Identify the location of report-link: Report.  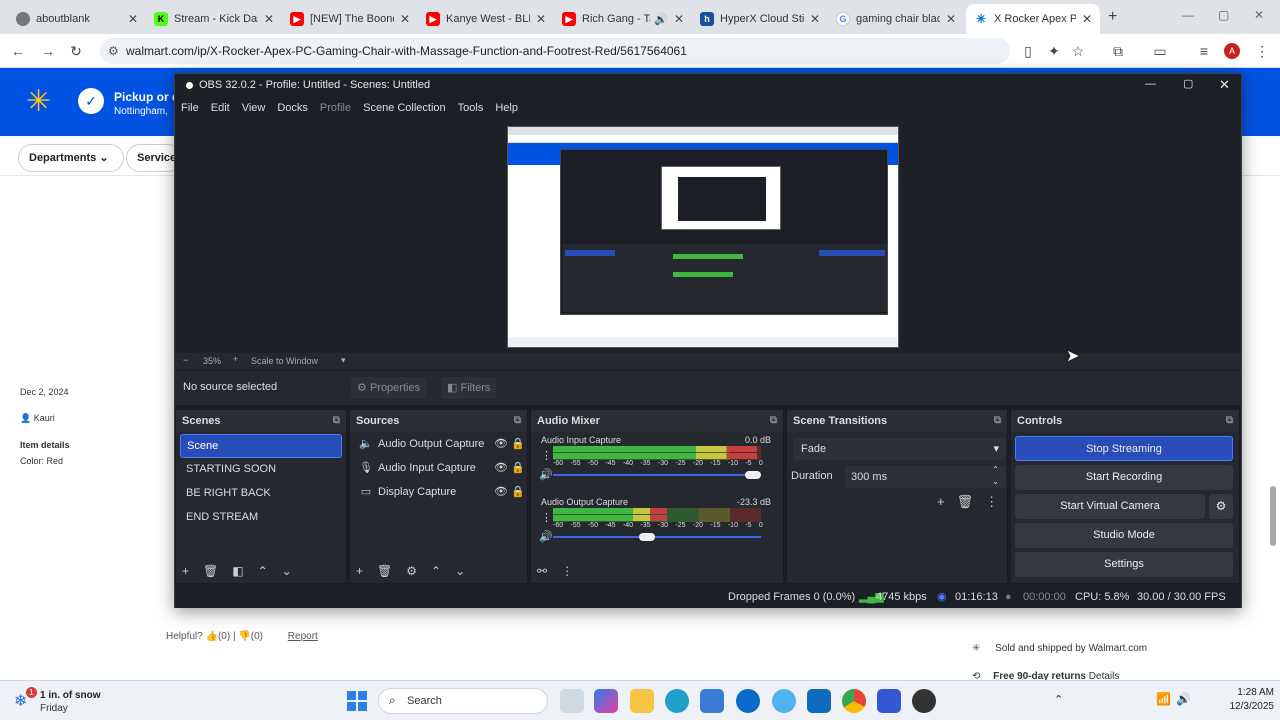
(303, 636).